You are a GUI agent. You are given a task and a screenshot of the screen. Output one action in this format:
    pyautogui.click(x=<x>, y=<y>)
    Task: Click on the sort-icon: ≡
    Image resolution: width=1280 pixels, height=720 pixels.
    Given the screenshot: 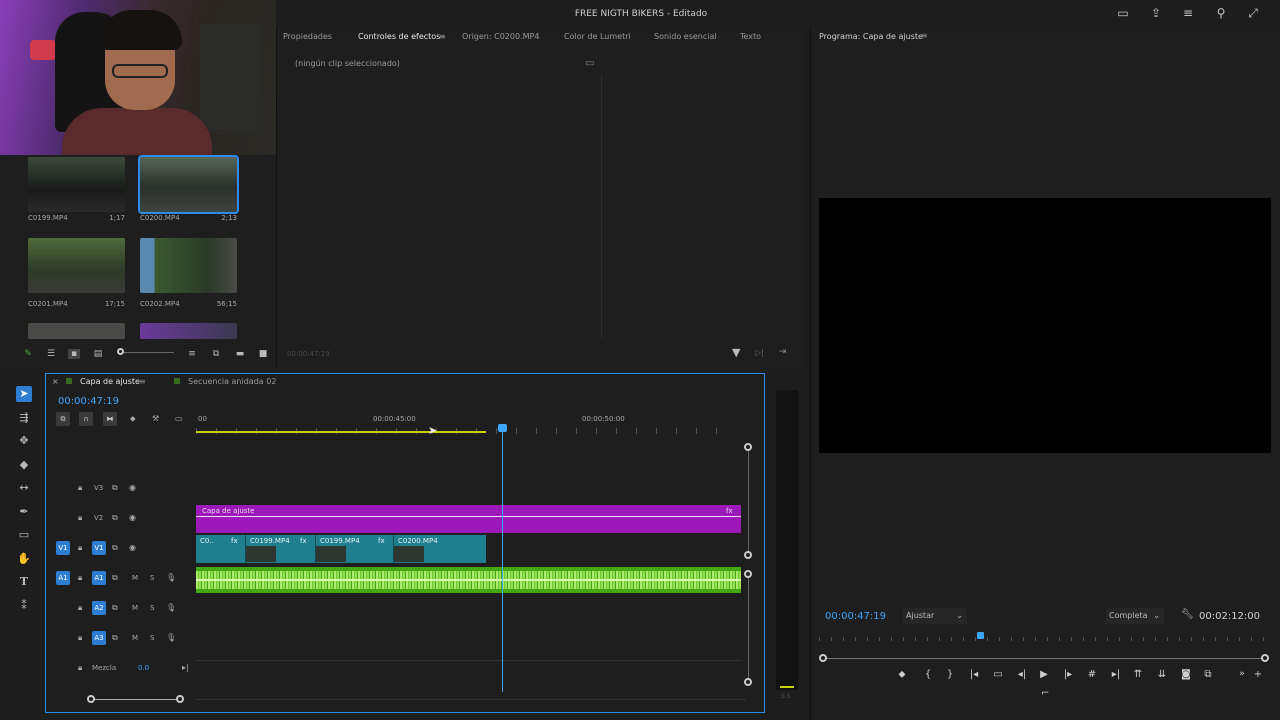 What is the action you would take?
    pyautogui.click(x=192, y=354)
    